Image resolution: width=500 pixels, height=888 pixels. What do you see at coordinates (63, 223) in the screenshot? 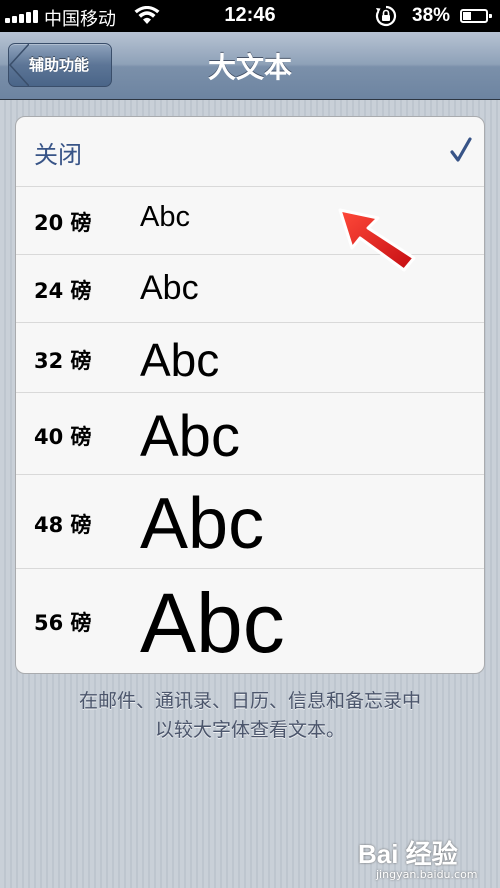
I see `size-label: 20 磅` at bounding box center [63, 223].